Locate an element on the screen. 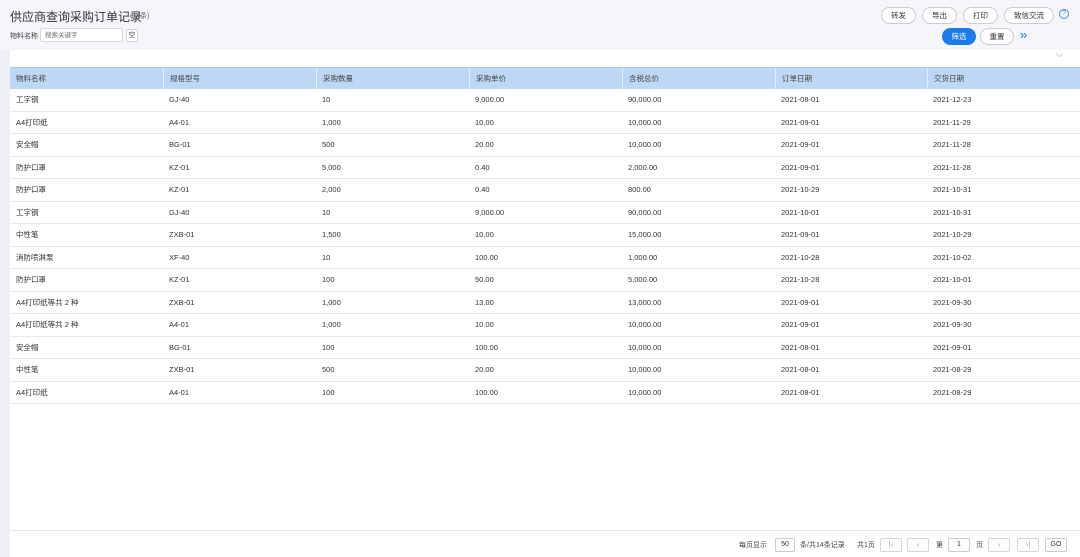 The image size is (1080, 557). last-page-button: ›| is located at coordinates (1028, 545).